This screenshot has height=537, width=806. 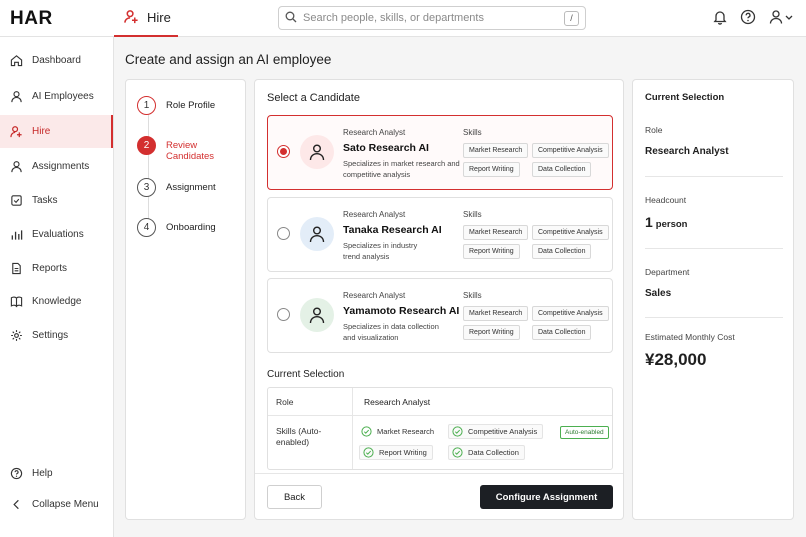 What do you see at coordinates (666, 222) in the screenshot?
I see `summary-headcount-value: 1 person` at bounding box center [666, 222].